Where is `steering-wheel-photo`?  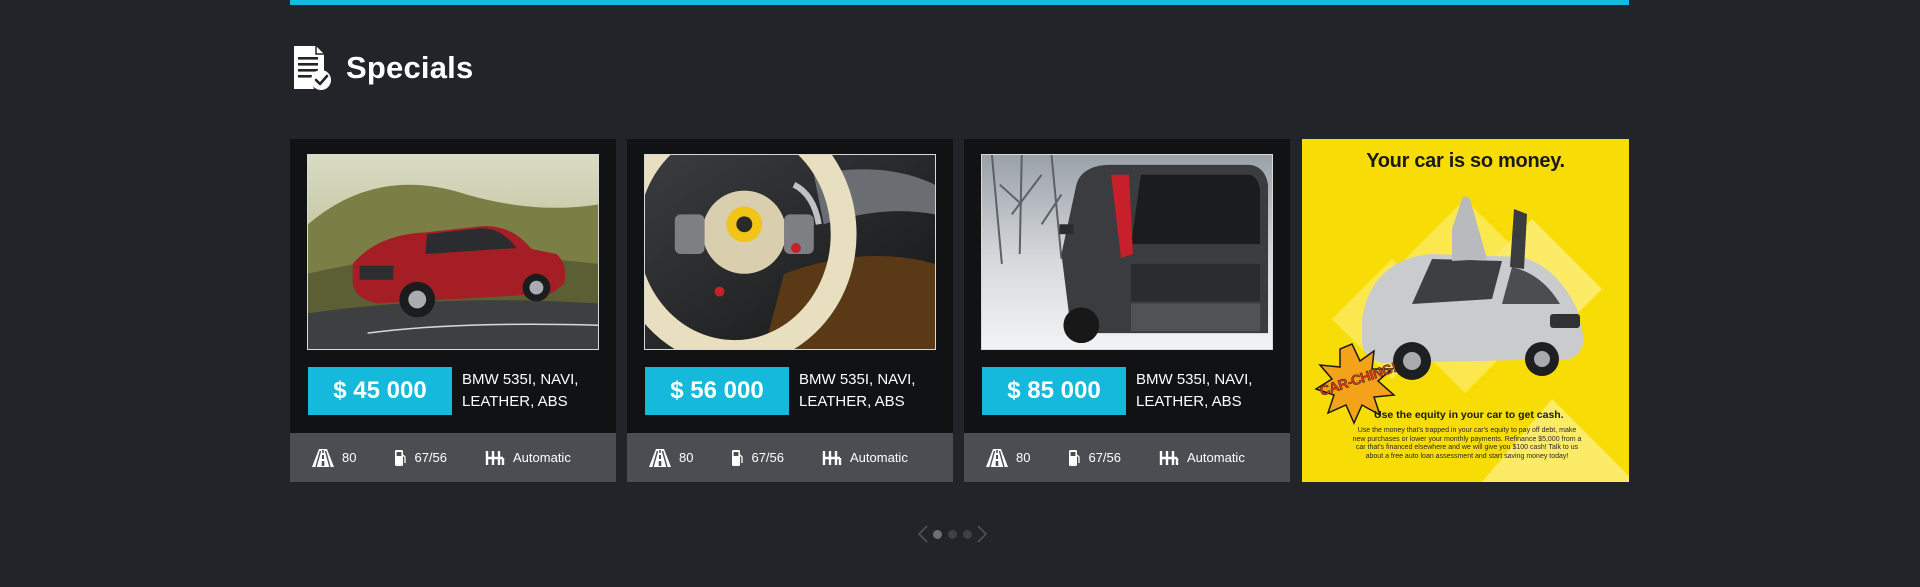
steering-wheel-photo is located at coordinates (790, 252).